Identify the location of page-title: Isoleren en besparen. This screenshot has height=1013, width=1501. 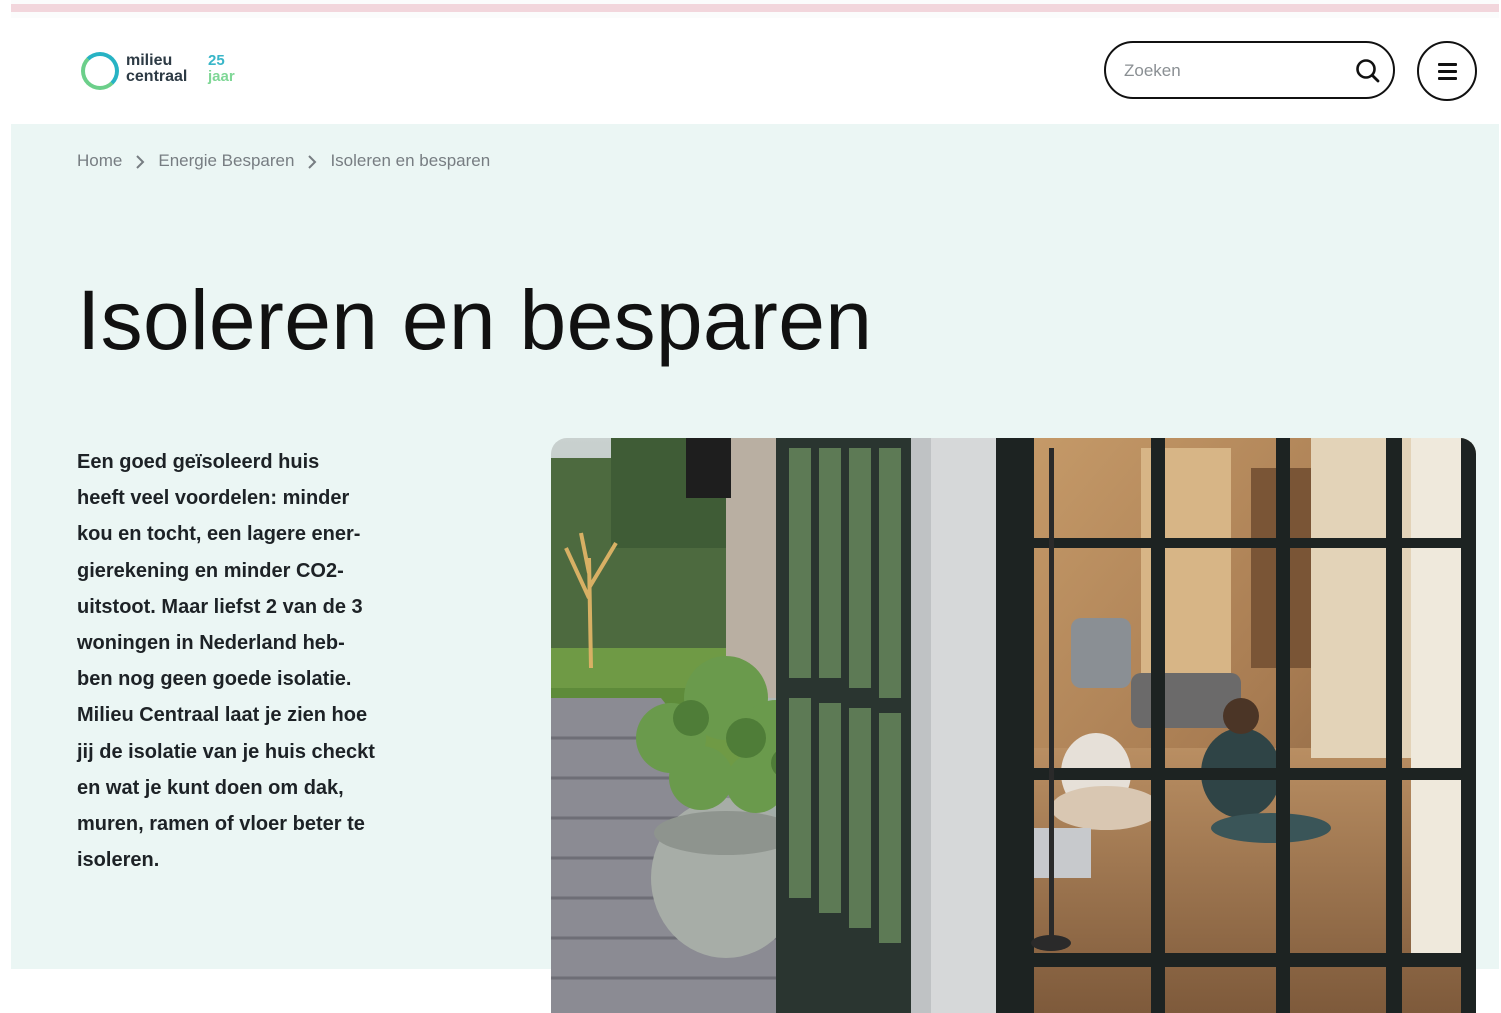
(475, 320).